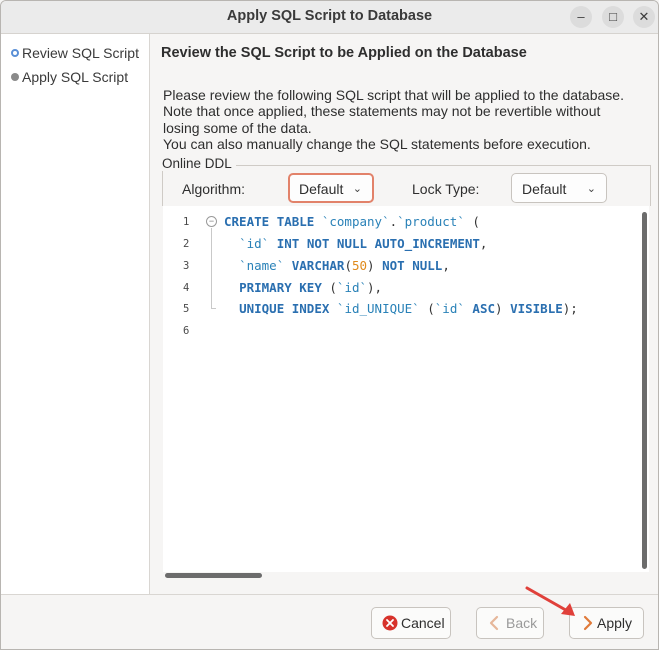  Describe the element at coordinates (15, 53) in the screenshot. I see `active-step-icon` at that location.